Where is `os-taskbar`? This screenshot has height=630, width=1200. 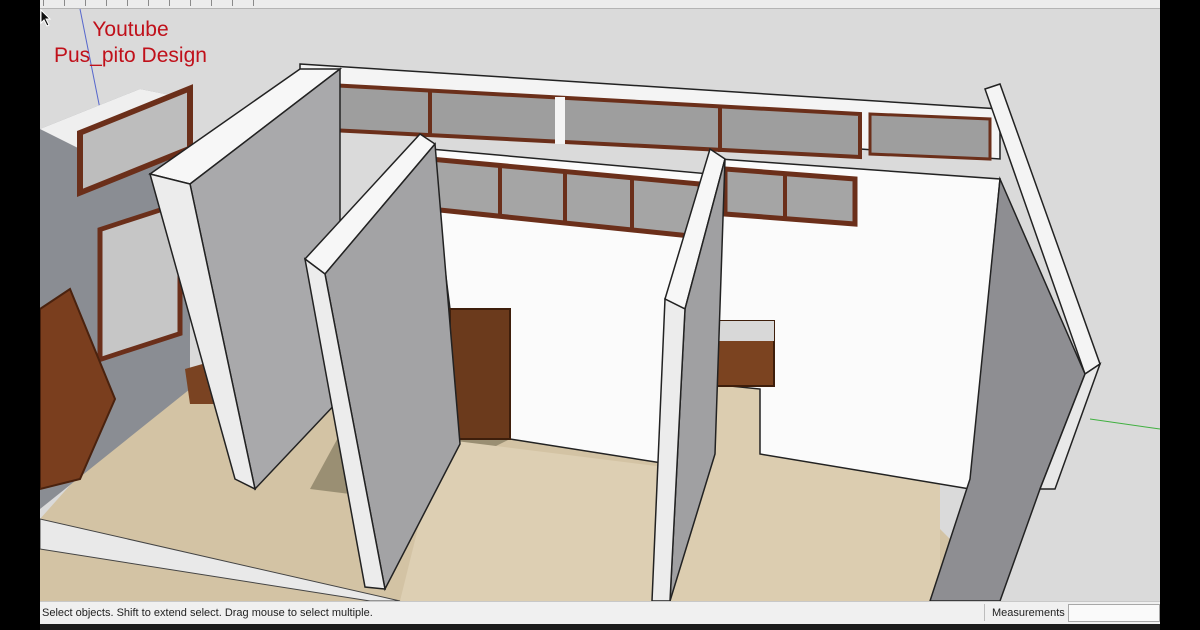
os-taskbar is located at coordinates (600, 627).